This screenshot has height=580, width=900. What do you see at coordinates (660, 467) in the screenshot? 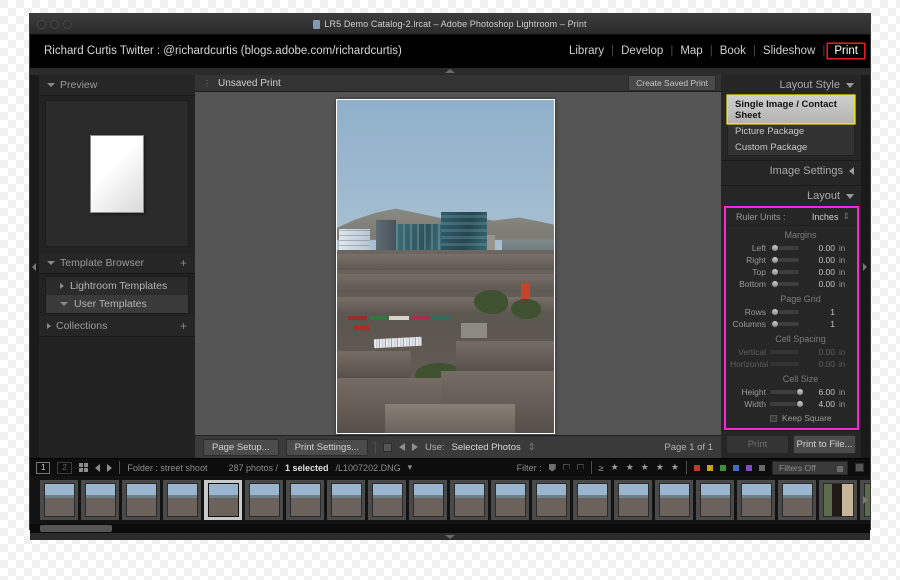
I see `star-4-icon: ★` at bounding box center [660, 467].